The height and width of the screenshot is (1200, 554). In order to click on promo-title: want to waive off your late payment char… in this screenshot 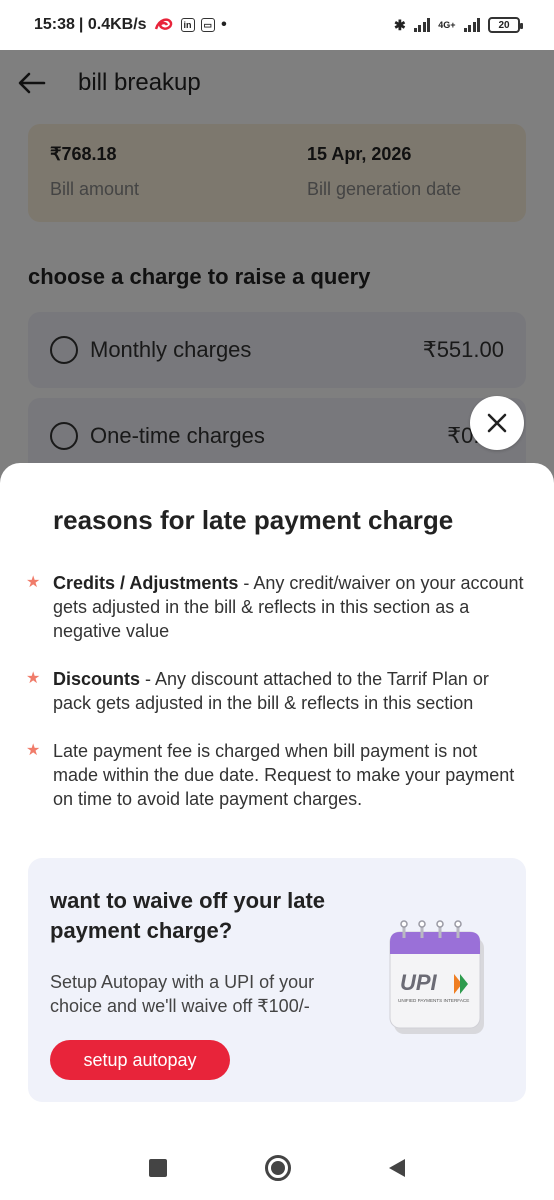, I will do `click(188, 915)`.